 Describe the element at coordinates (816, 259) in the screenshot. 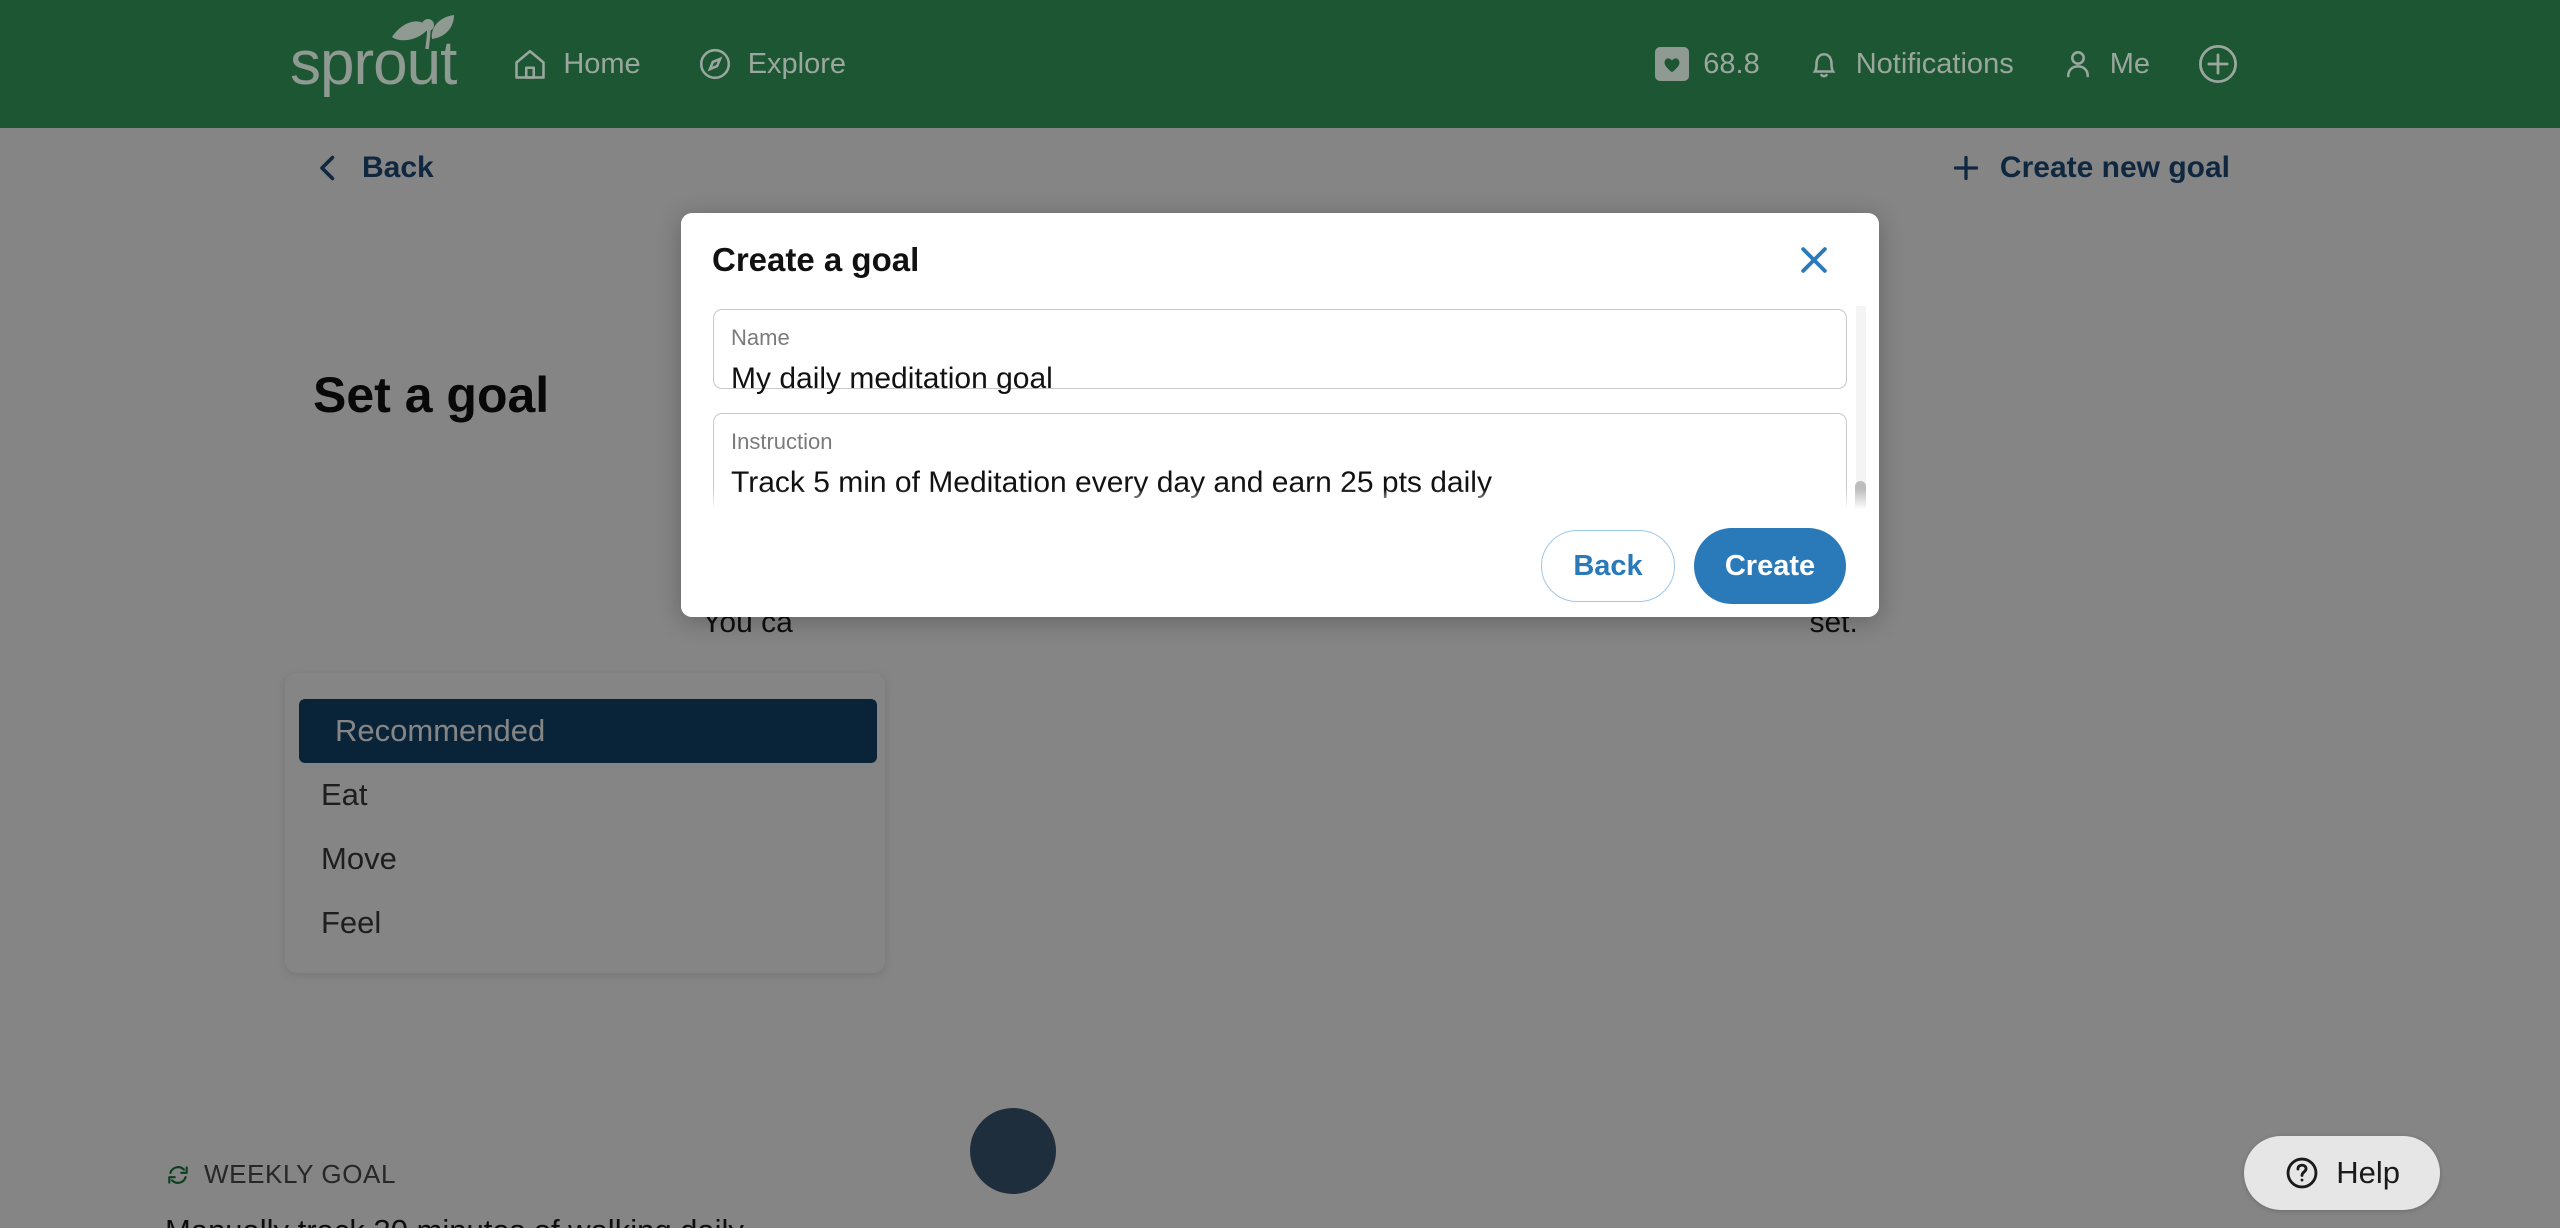

I see `modal-title: Create a goal` at that location.